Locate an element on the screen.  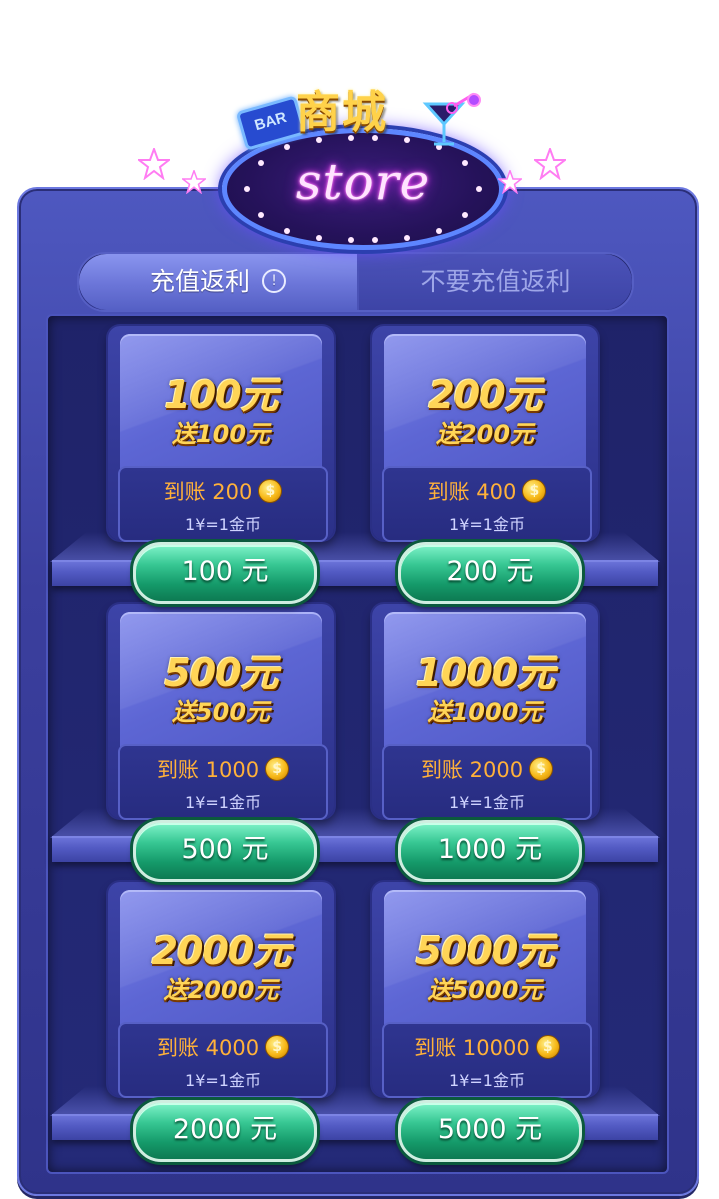
product-card: 5000元 送5000元 到账 10000 $ 1¥=1金币 is located at coordinates (485, 990).